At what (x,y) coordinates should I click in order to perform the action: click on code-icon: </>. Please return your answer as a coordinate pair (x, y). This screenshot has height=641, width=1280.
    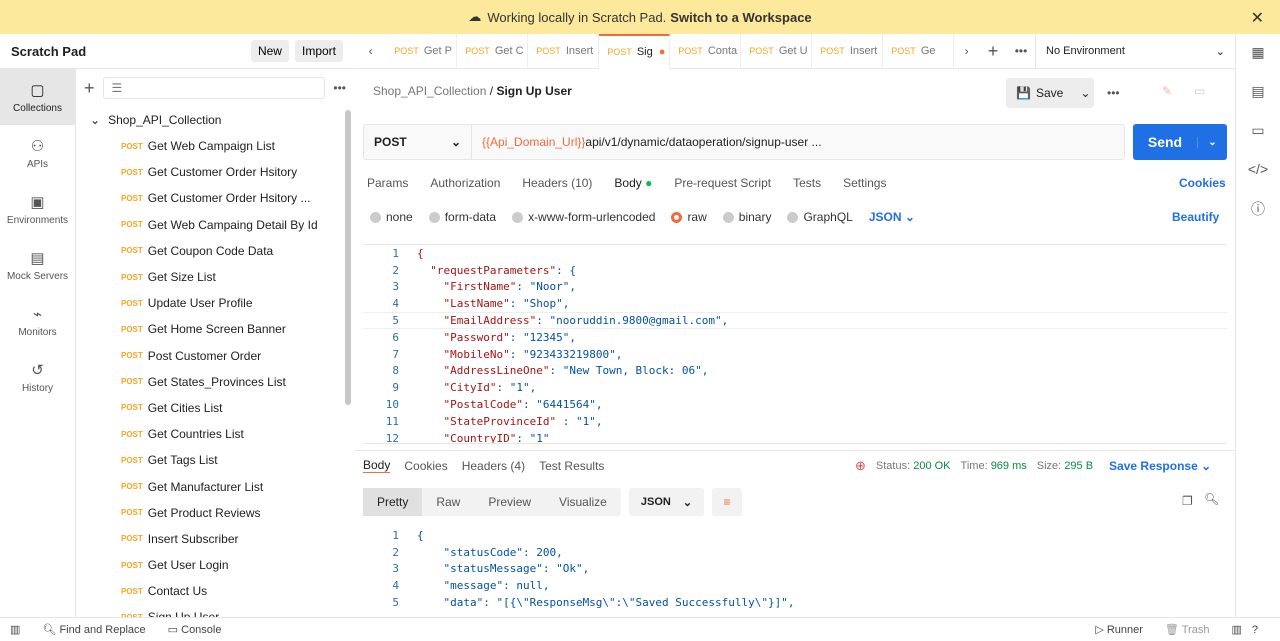
    Looking at the image, I should click on (1258, 169).